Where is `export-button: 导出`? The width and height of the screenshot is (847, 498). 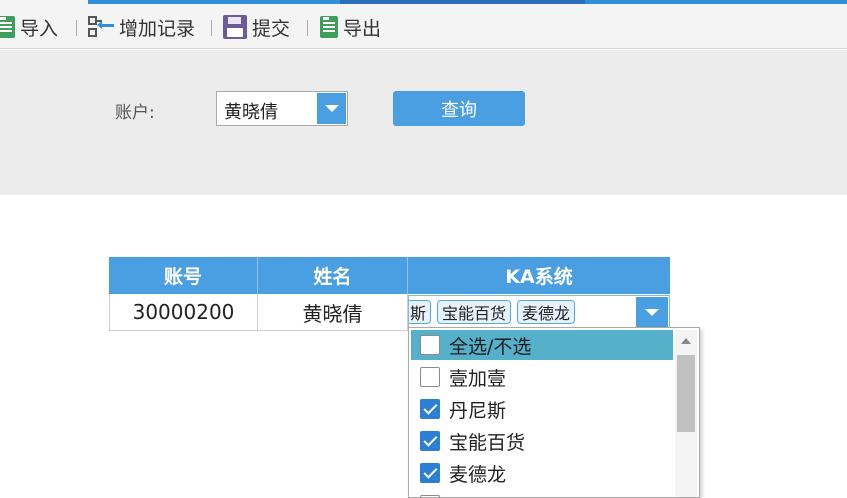
export-button: 导出 is located at coordinates (350, 27).